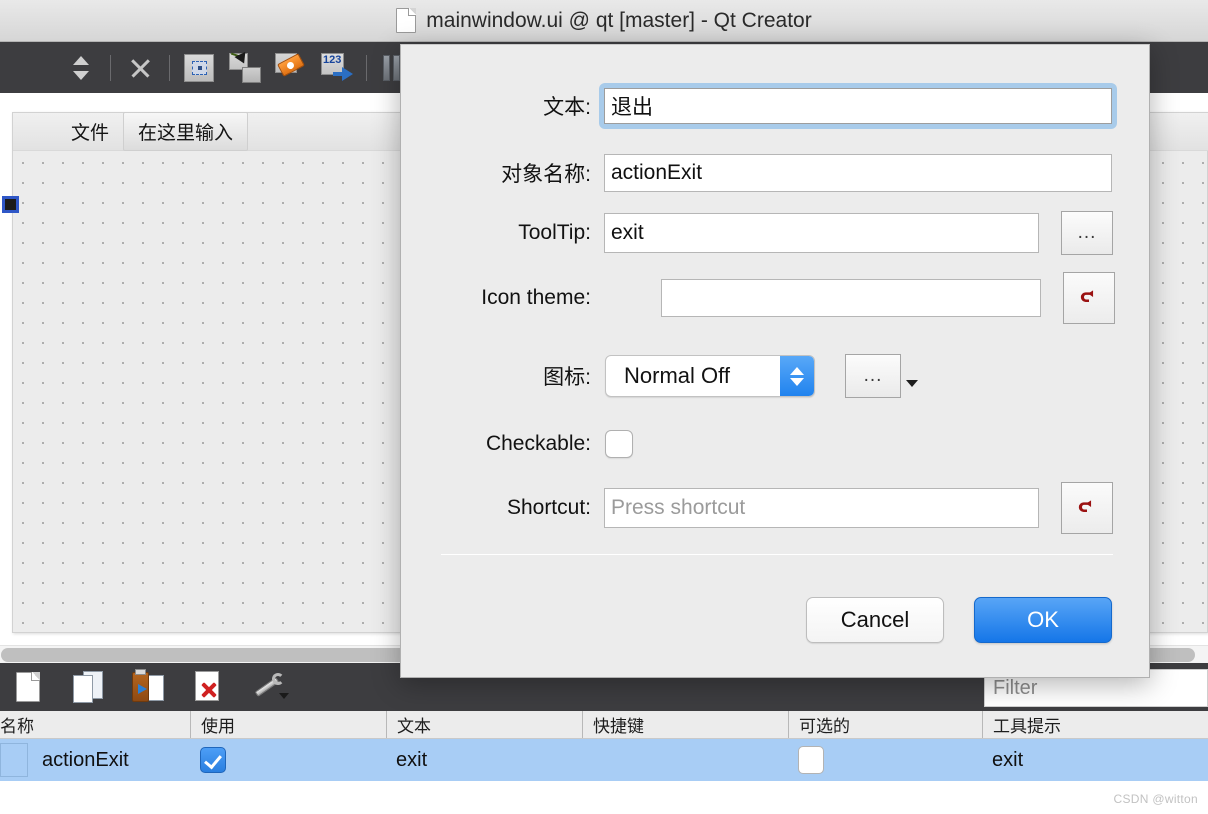  What do you see at coordinates (1095, 724) in the screenshot?
I see `column-header-tooltip: 工具提示` at bounding box center [1095, 724].